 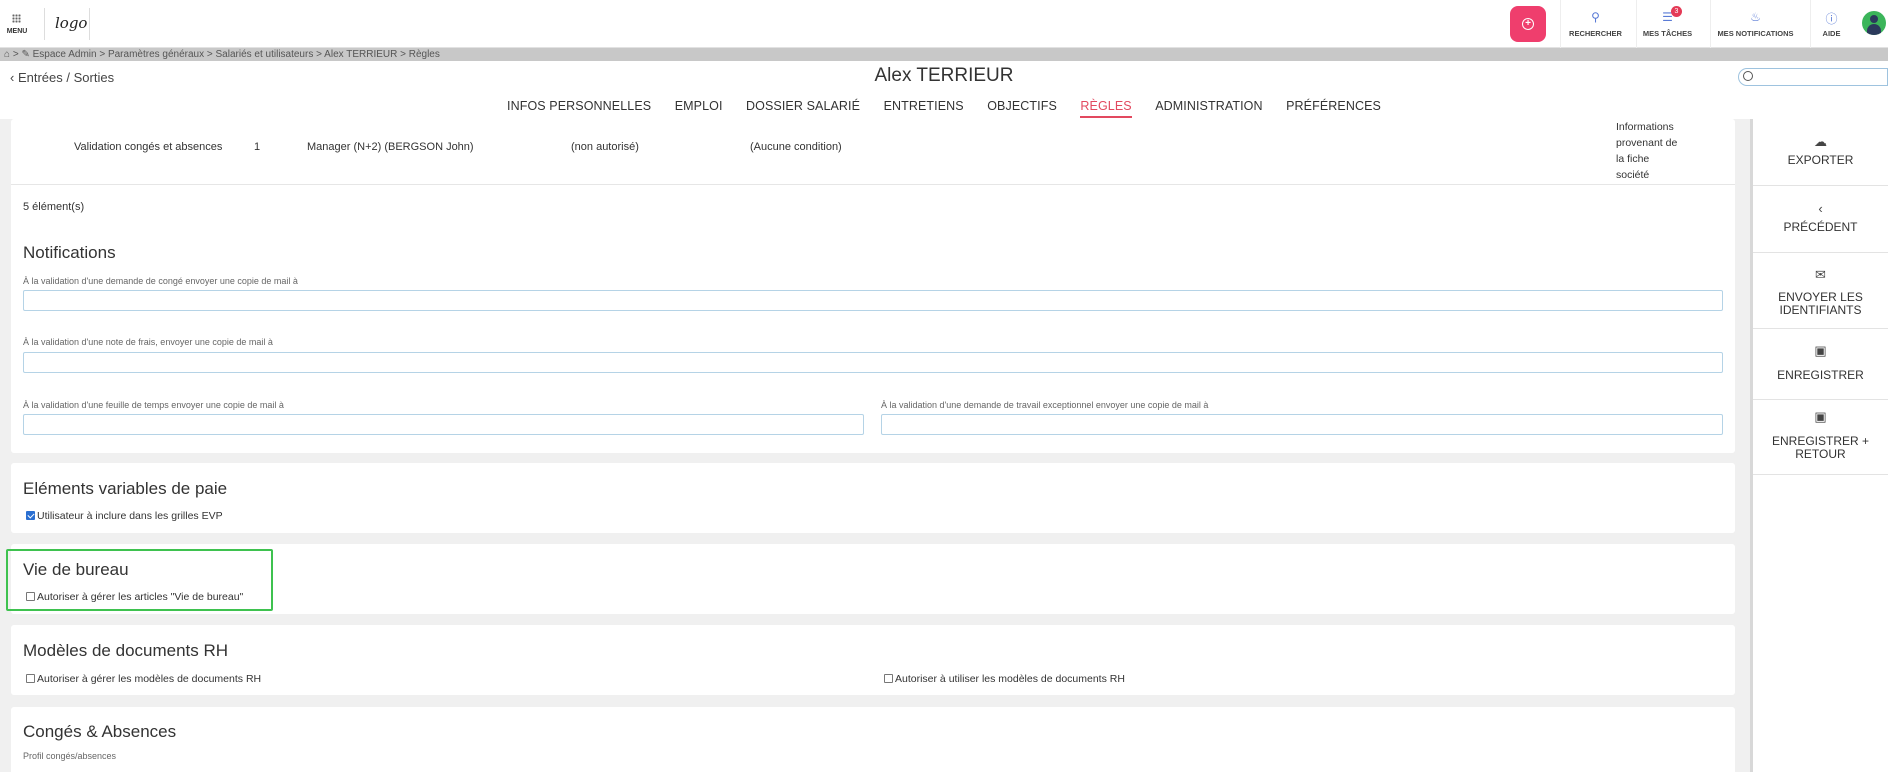 What do you see at coordinates (1820, 160) in the screenshot?
I see `export-label: EXPORTER` at bounding box center [1820, 160].